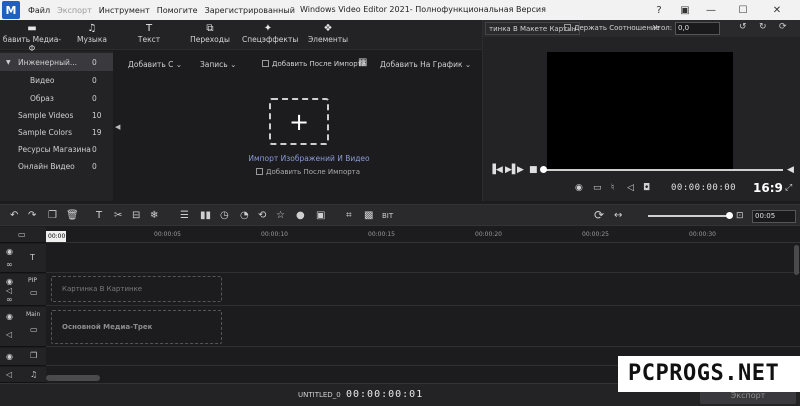 The width and height of the screenshot is (800, 406). What do you see at coordinates (56, 115) in the screenshot?
I see `tree-item-sample-videos: Sample Videos 10` at bounding box center [56, 115].